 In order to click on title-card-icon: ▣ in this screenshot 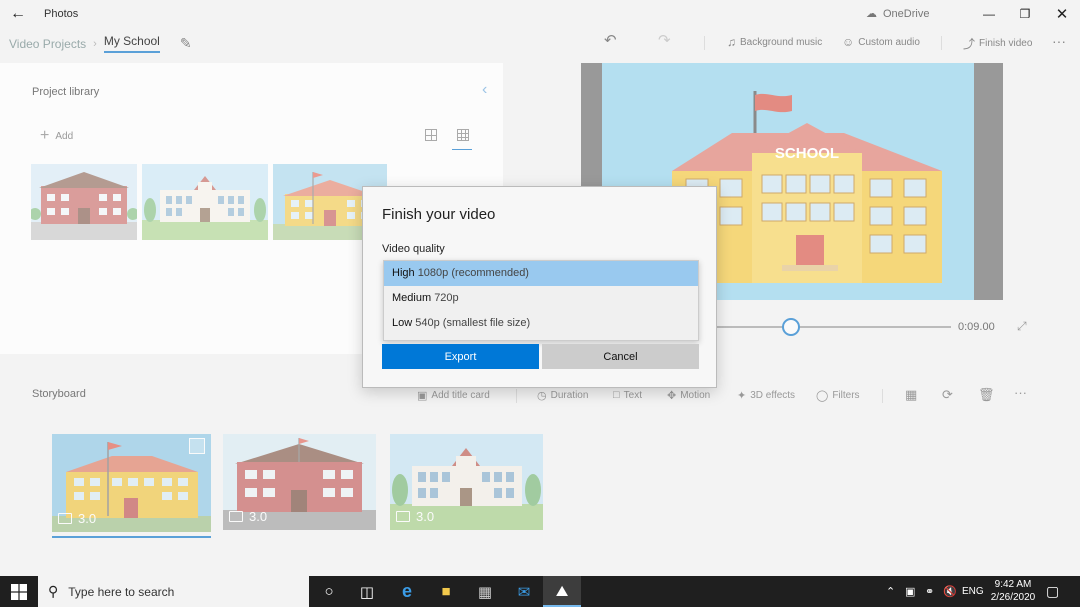, I will do `click(422, 396)`.